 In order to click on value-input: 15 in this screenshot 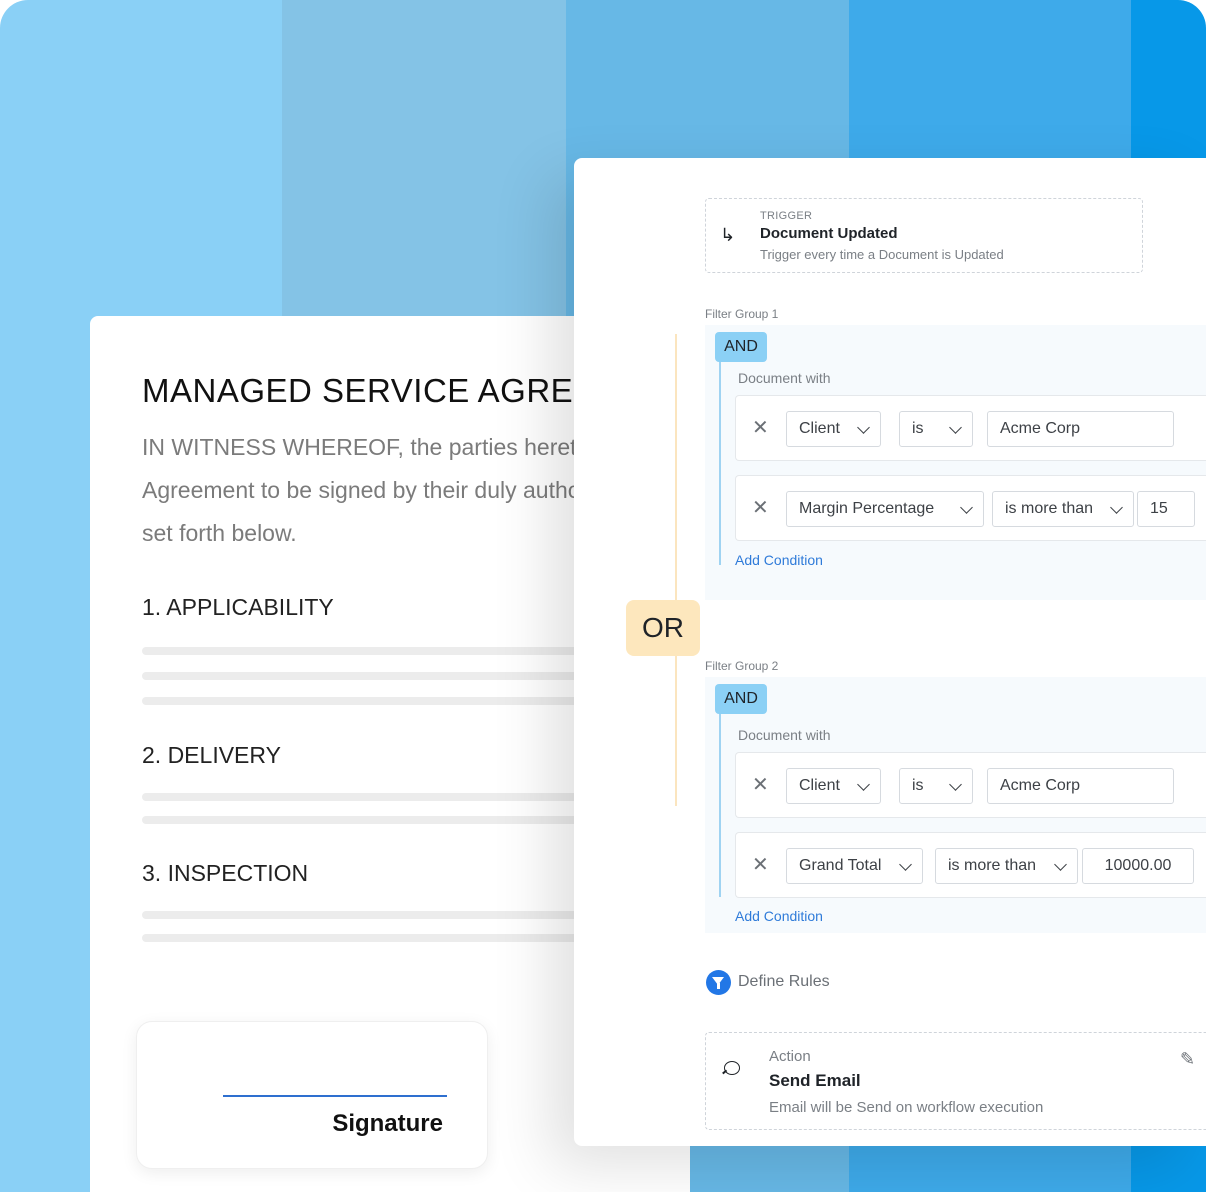, I will do `click(1166, 509)`.